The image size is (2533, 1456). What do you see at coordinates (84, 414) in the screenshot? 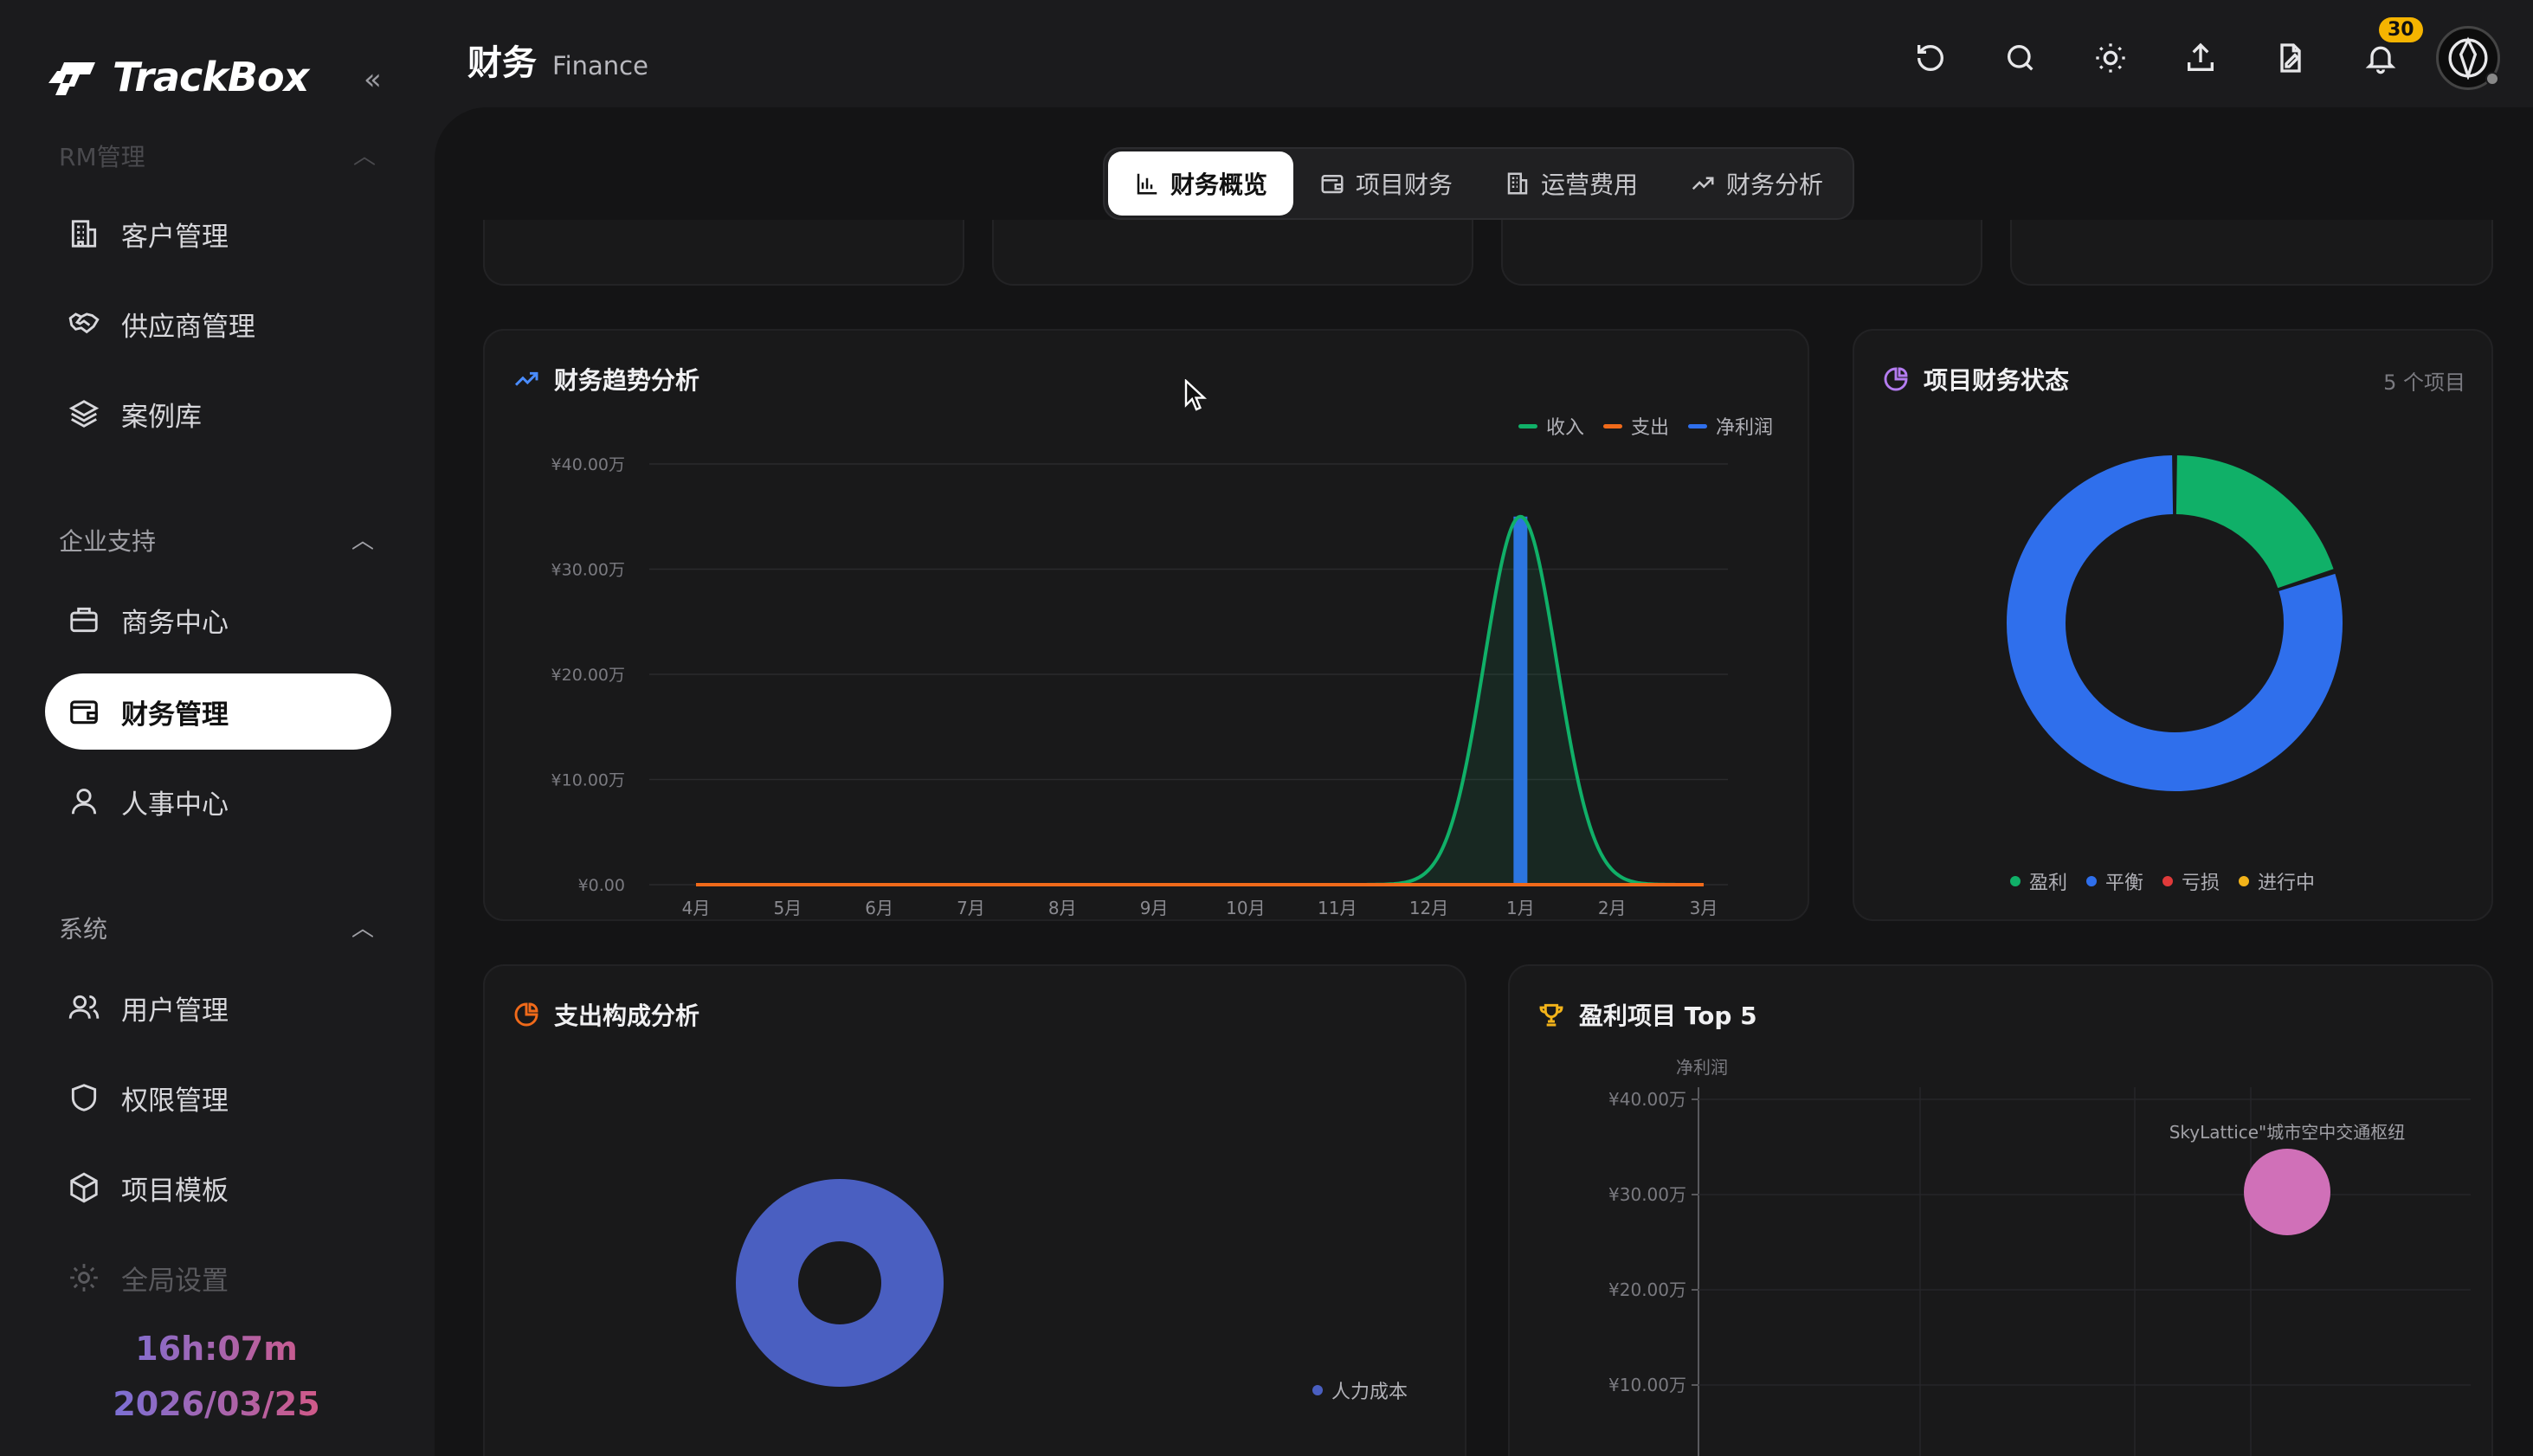
I see `layers-icon` at bounding box center [84, 414].